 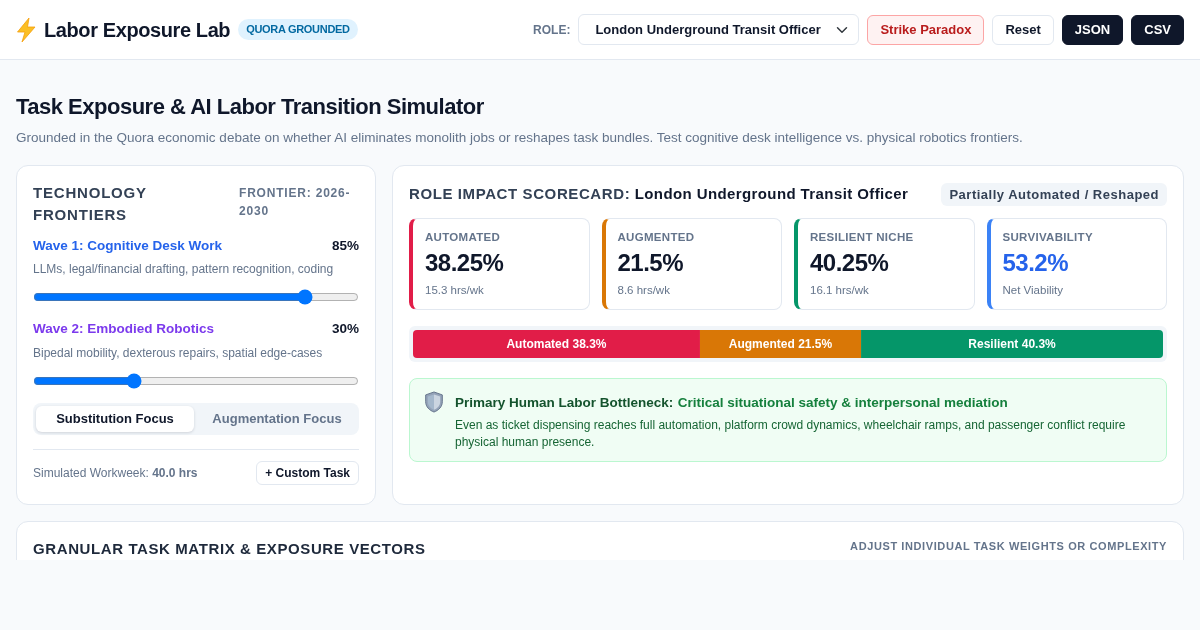 I want to click on role-label: ROLE:, so click(x=552, y=30).